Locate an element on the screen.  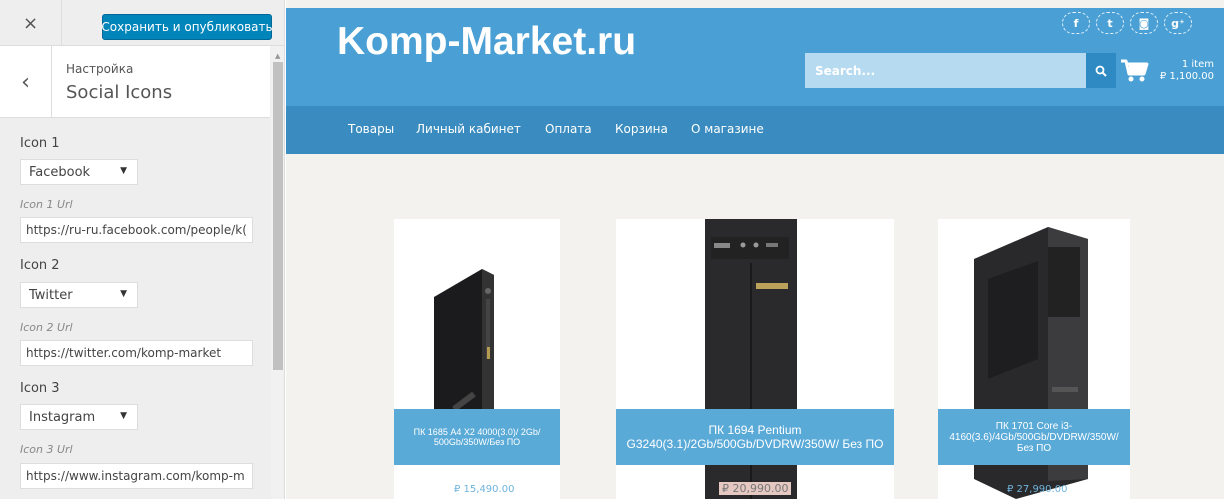
icon-1-select: Facebook ▼ is located at coordinates (79, 172).